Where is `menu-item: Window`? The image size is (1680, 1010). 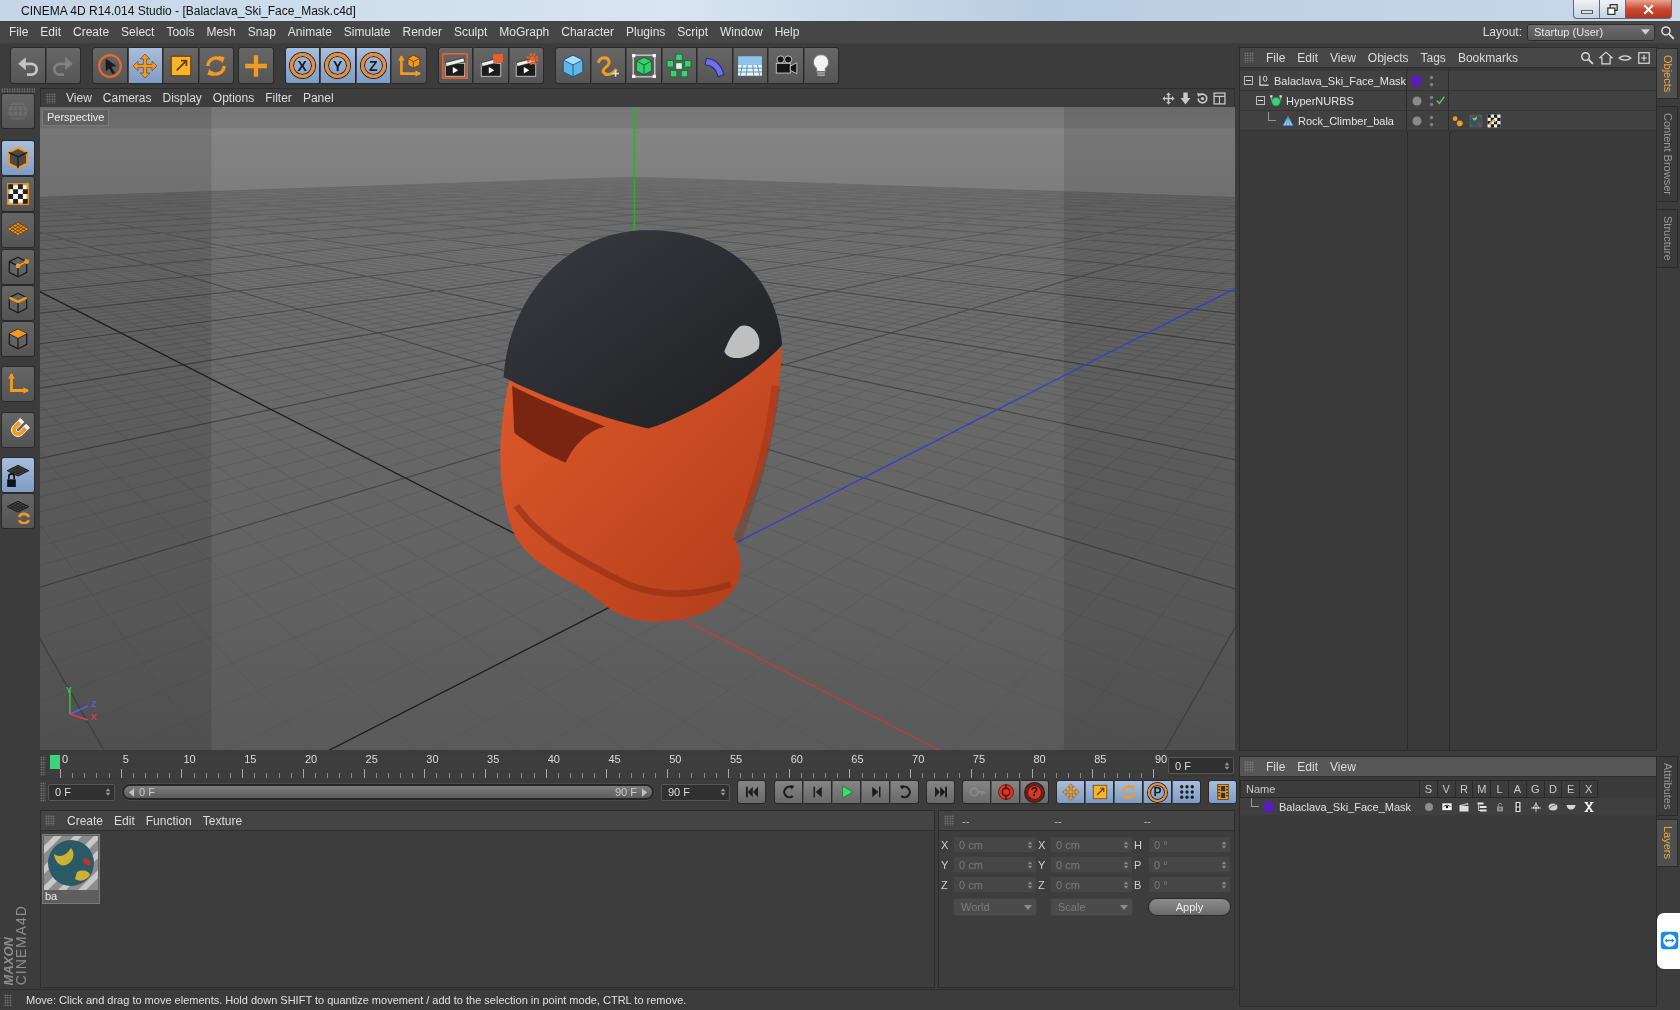
menu-item: Window is located at coordinates (741, 32).